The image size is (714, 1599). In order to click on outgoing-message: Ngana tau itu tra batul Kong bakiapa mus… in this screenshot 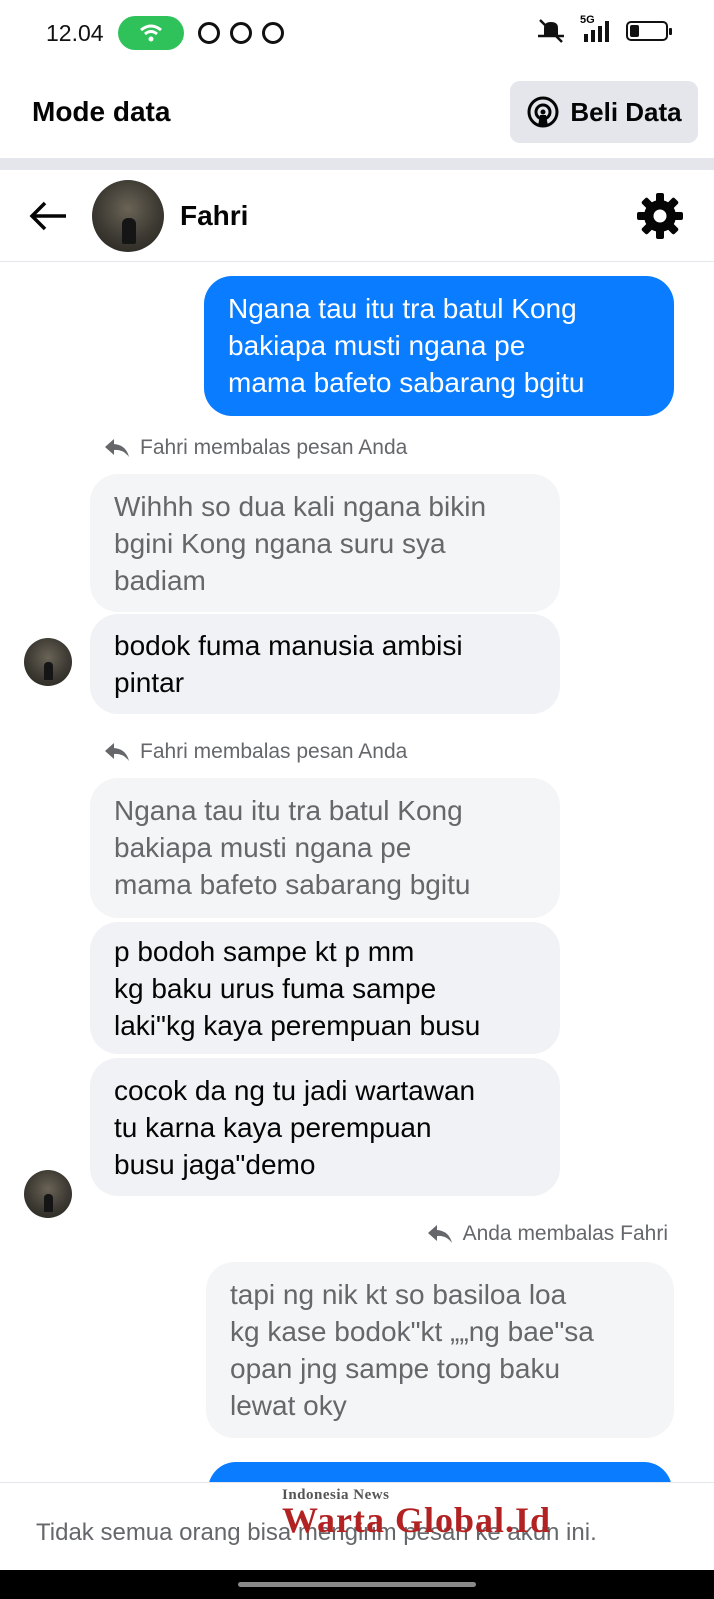, I will do `click(439, 346)`.